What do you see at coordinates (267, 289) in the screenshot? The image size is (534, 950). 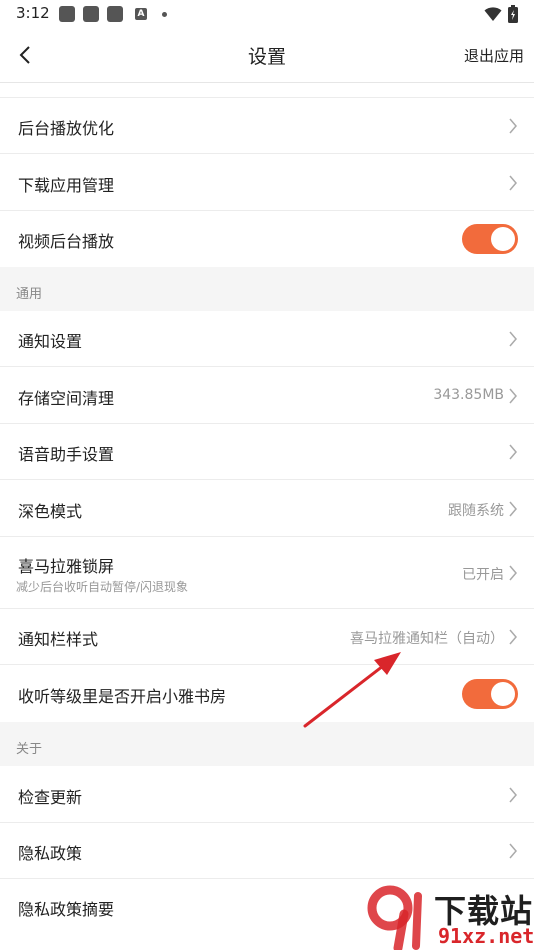 I see `section-header-general: 通用` at bounding box center [267, 289].